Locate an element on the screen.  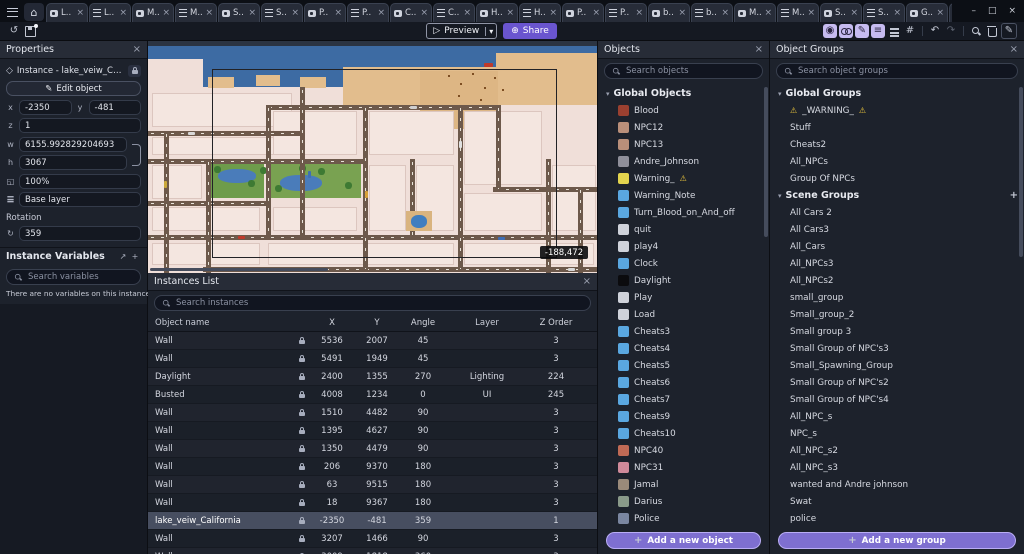
object-item: NPC13 is located at coordinates (683, 144).